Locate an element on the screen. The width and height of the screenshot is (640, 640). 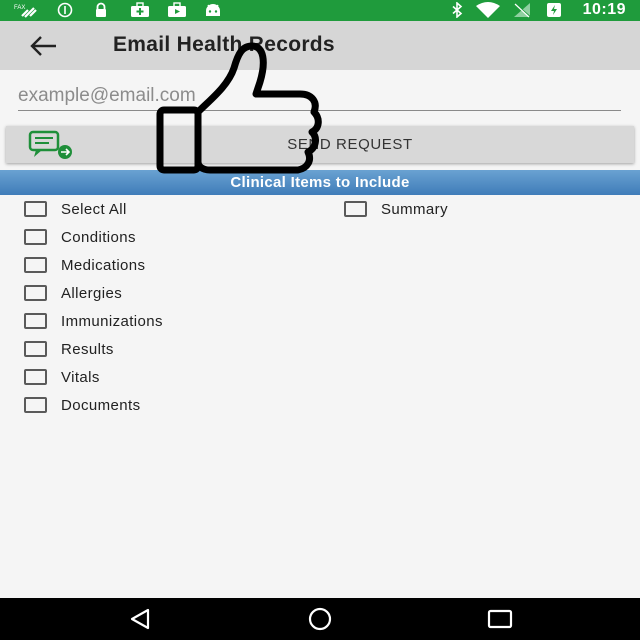
checkbox-label: Documents is located at coordinates (101, 405).